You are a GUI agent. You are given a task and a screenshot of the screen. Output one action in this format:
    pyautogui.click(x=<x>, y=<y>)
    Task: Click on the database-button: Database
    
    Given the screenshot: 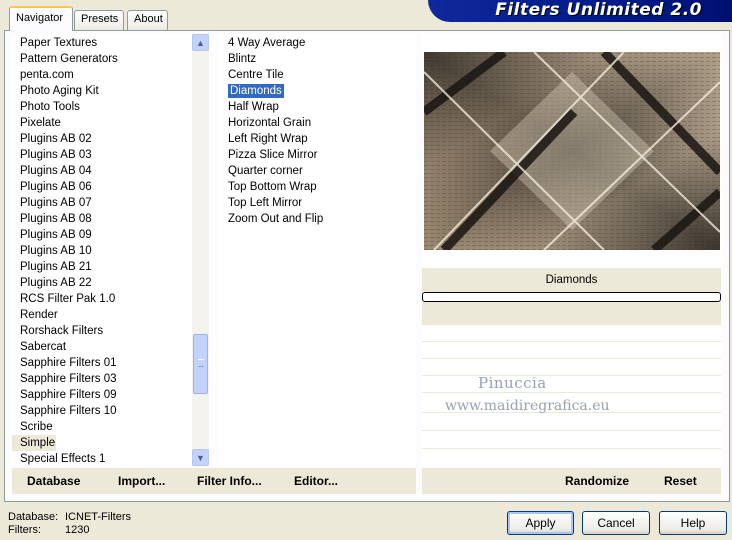 What is the action you would take?
    pyautogui.click(x=53, y=481)
    